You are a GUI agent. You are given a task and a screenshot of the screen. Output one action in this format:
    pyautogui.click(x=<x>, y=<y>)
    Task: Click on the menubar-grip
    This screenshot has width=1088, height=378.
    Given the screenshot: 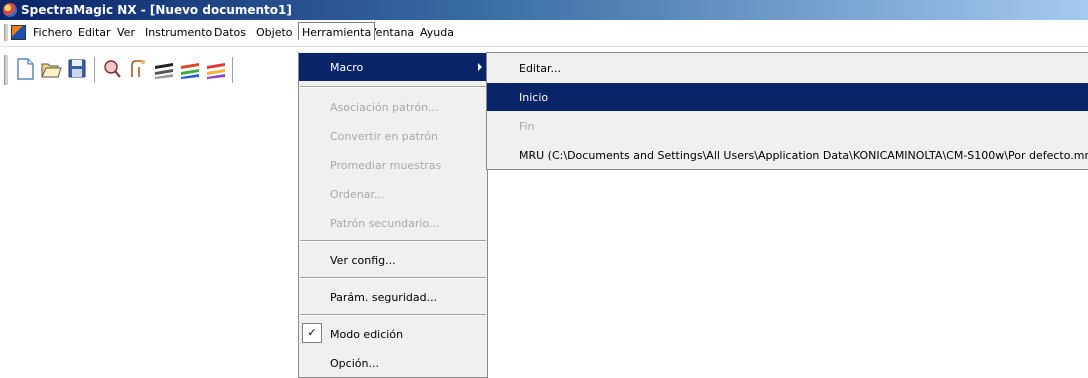 What is the action you would take?
    pyautogui.click(x=6, y=32)
    